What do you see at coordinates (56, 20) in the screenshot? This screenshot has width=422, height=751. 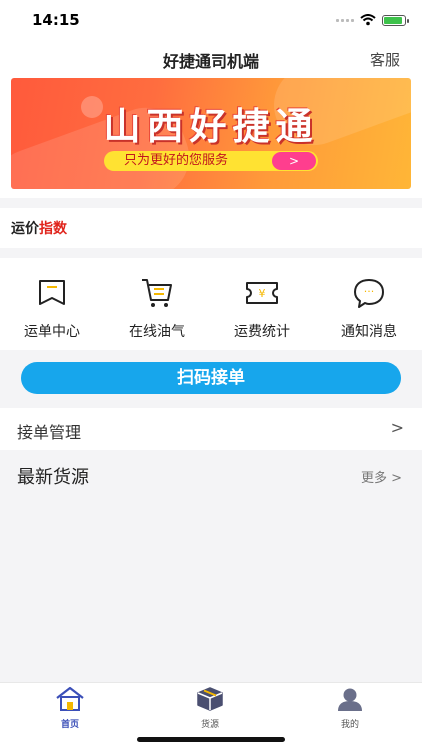 I see `status-time: 14:15` at bounding box center [56, 20].